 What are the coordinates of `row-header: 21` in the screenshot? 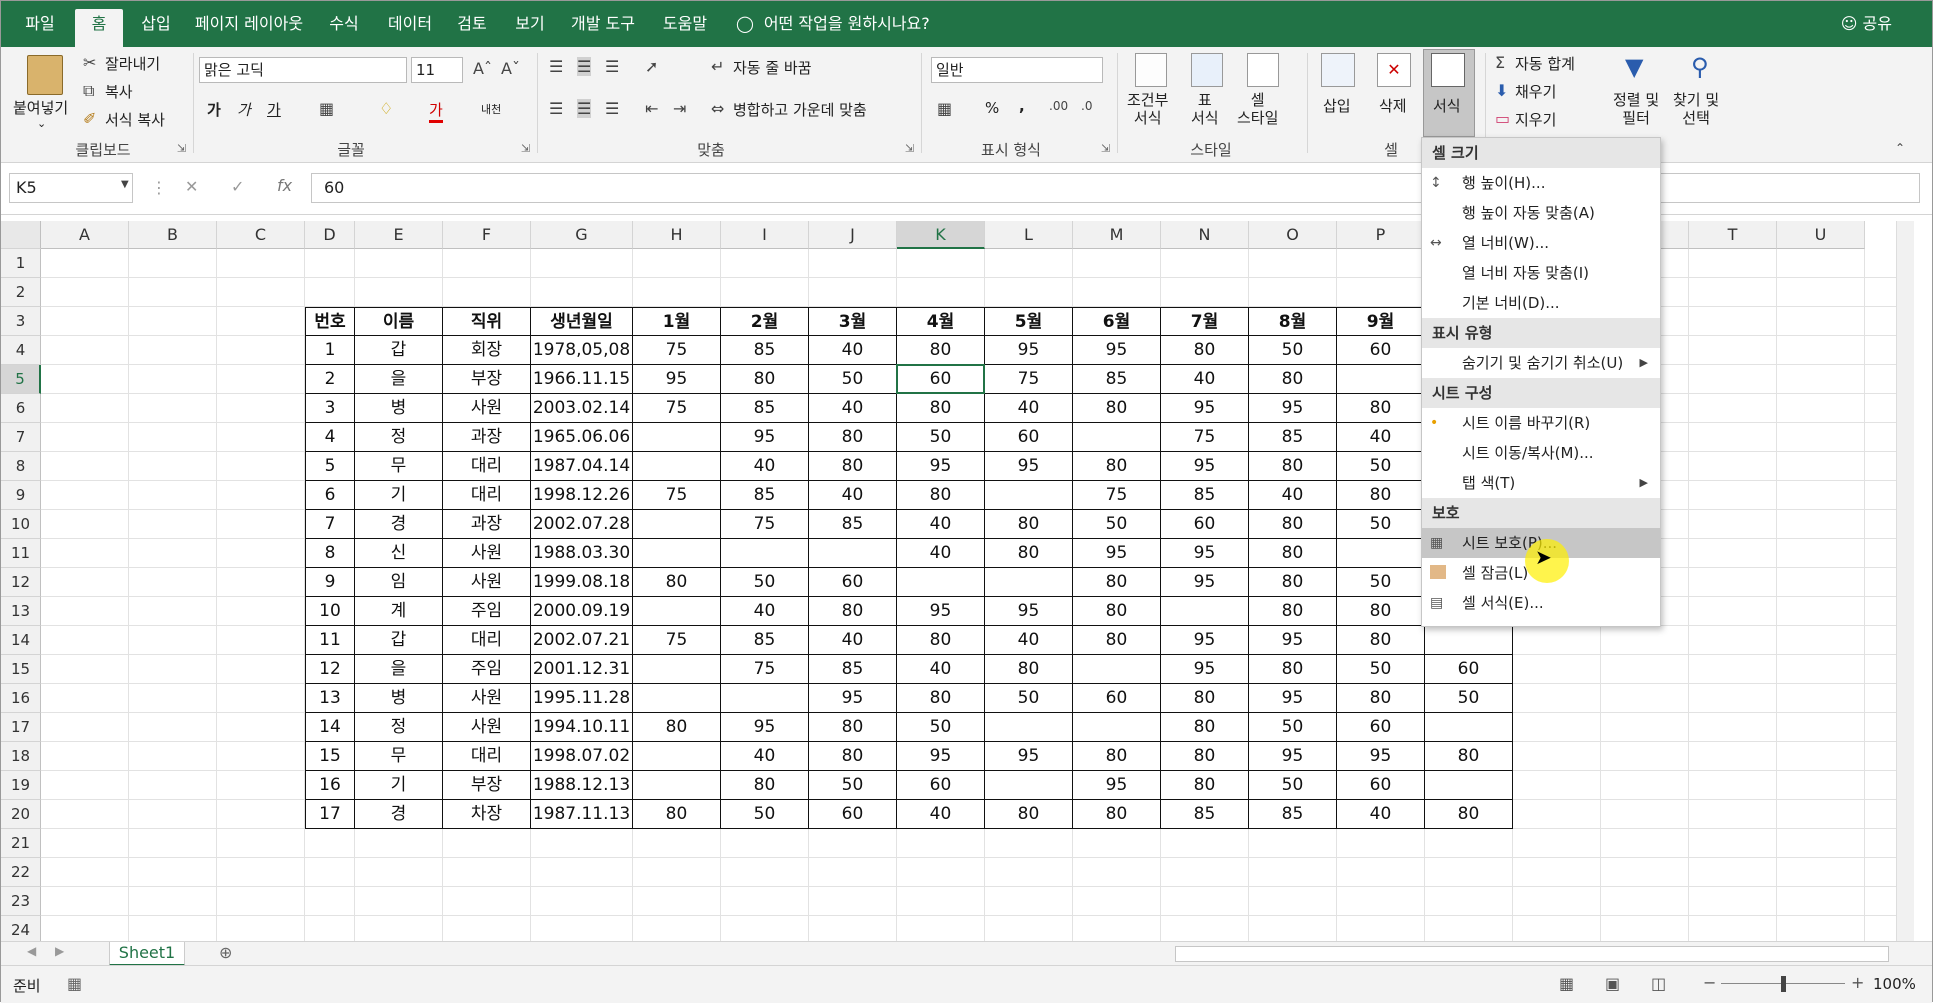 It's located at (21, 843).